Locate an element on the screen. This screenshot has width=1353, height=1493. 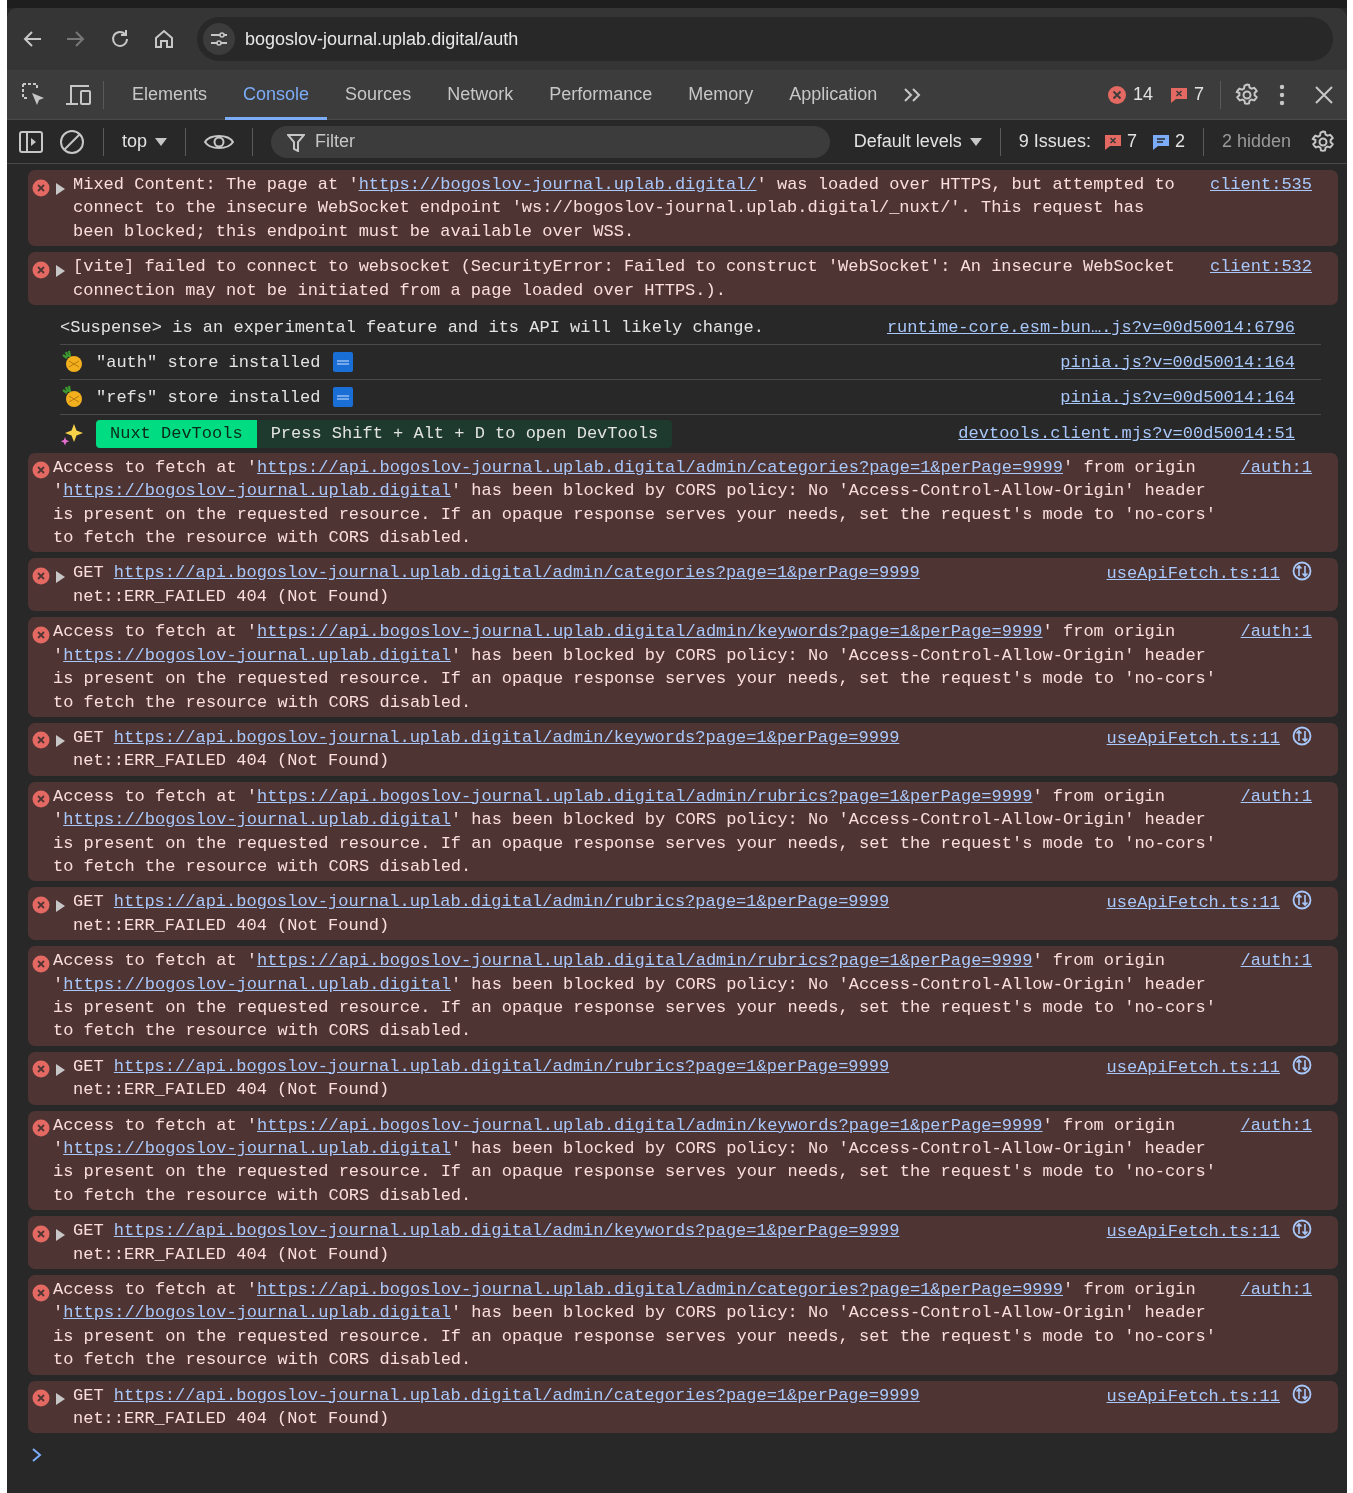
new-tag-icon is located at coordinates (343, 397).